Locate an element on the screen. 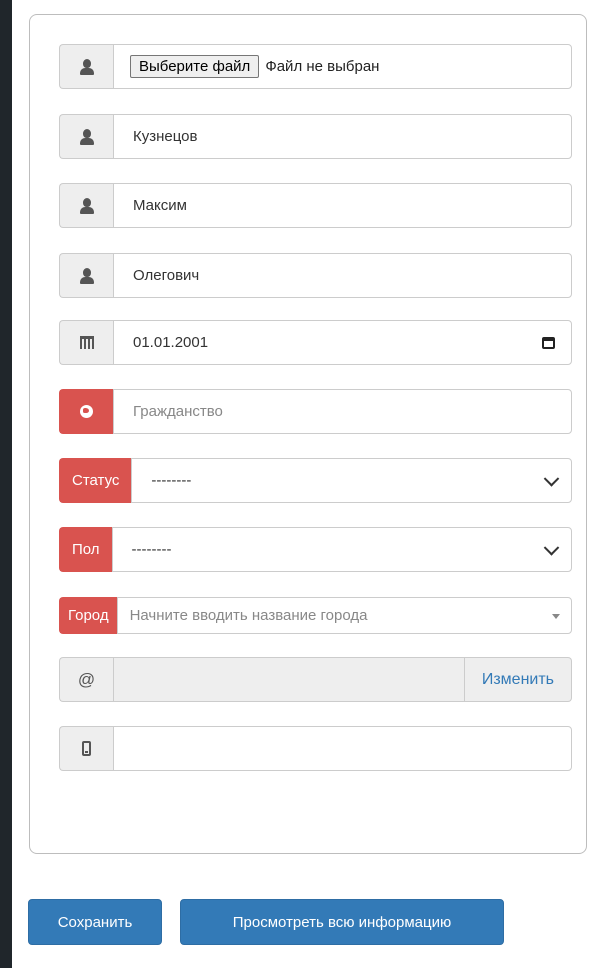  middle-name-row: Олегович is located at coordinates (315, 275).